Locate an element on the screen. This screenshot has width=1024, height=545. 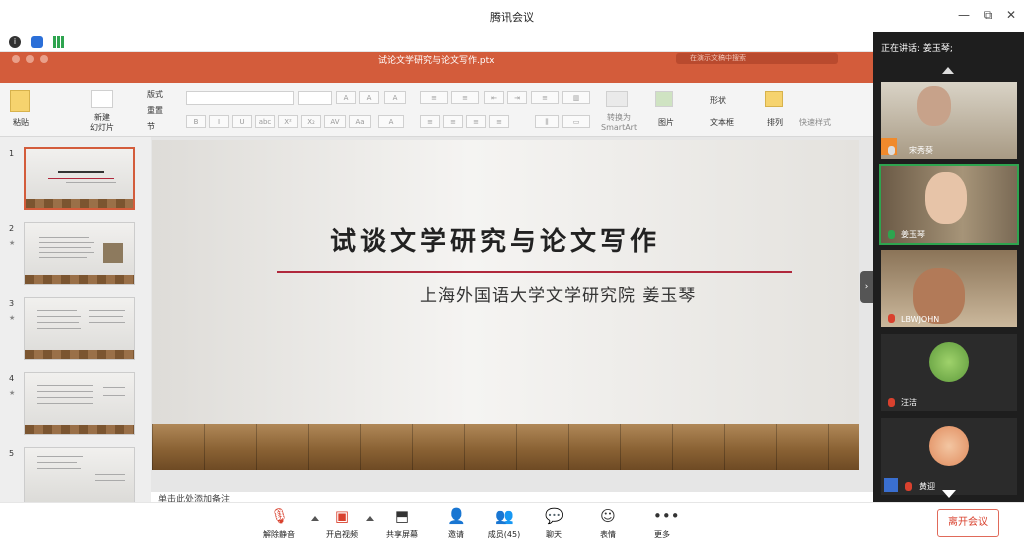
thumb-number: 2 is located at coordinates (12, 228).